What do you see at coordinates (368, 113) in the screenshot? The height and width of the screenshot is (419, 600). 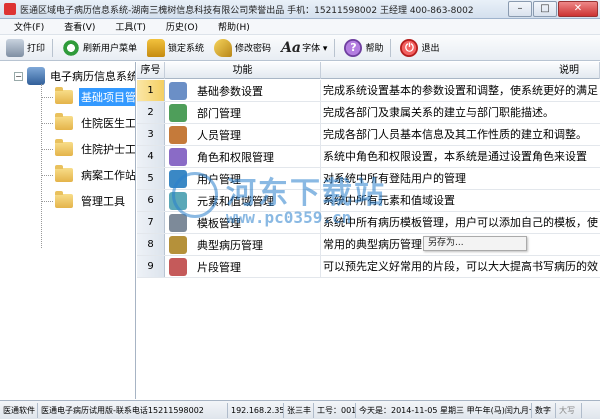 I see `table-row: 2 部门管理 完成各部门及隶属关系的建立与部门职能描述。` at bounding box center [368, 113].